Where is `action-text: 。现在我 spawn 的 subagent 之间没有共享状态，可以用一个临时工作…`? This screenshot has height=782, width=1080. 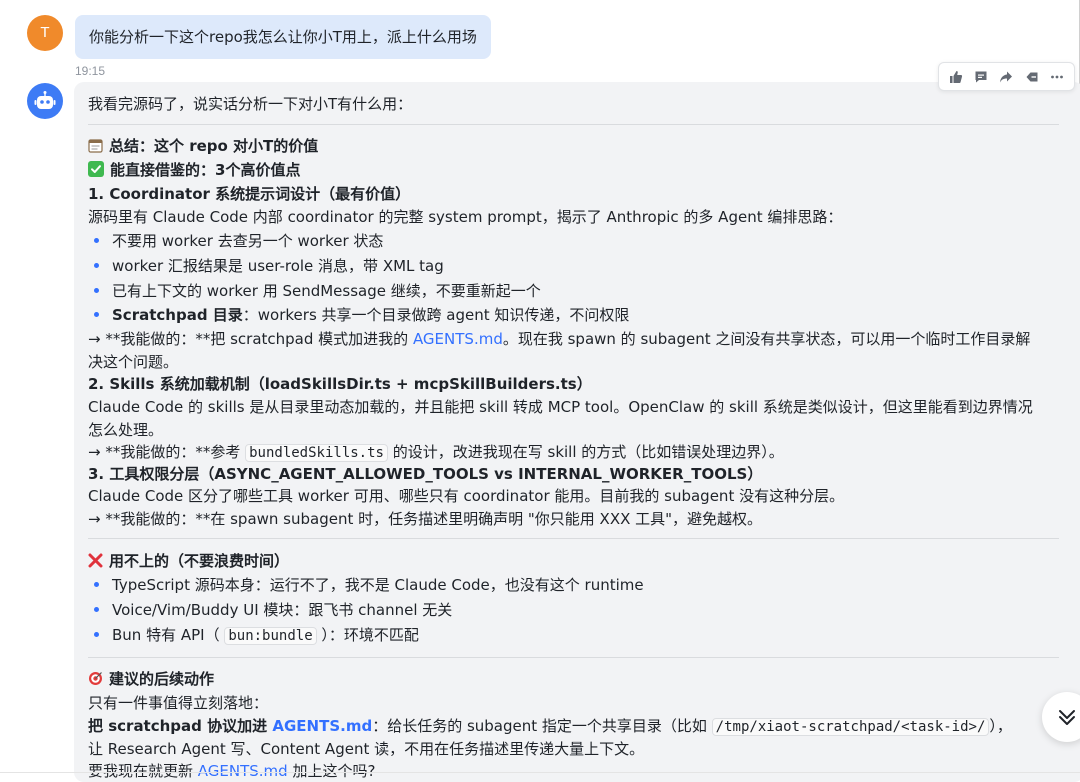
action-text: 。现在我 spawn 的 subagent 之间没有共享状态，可以用一个临时工作… is located at coordinates (766, 339).